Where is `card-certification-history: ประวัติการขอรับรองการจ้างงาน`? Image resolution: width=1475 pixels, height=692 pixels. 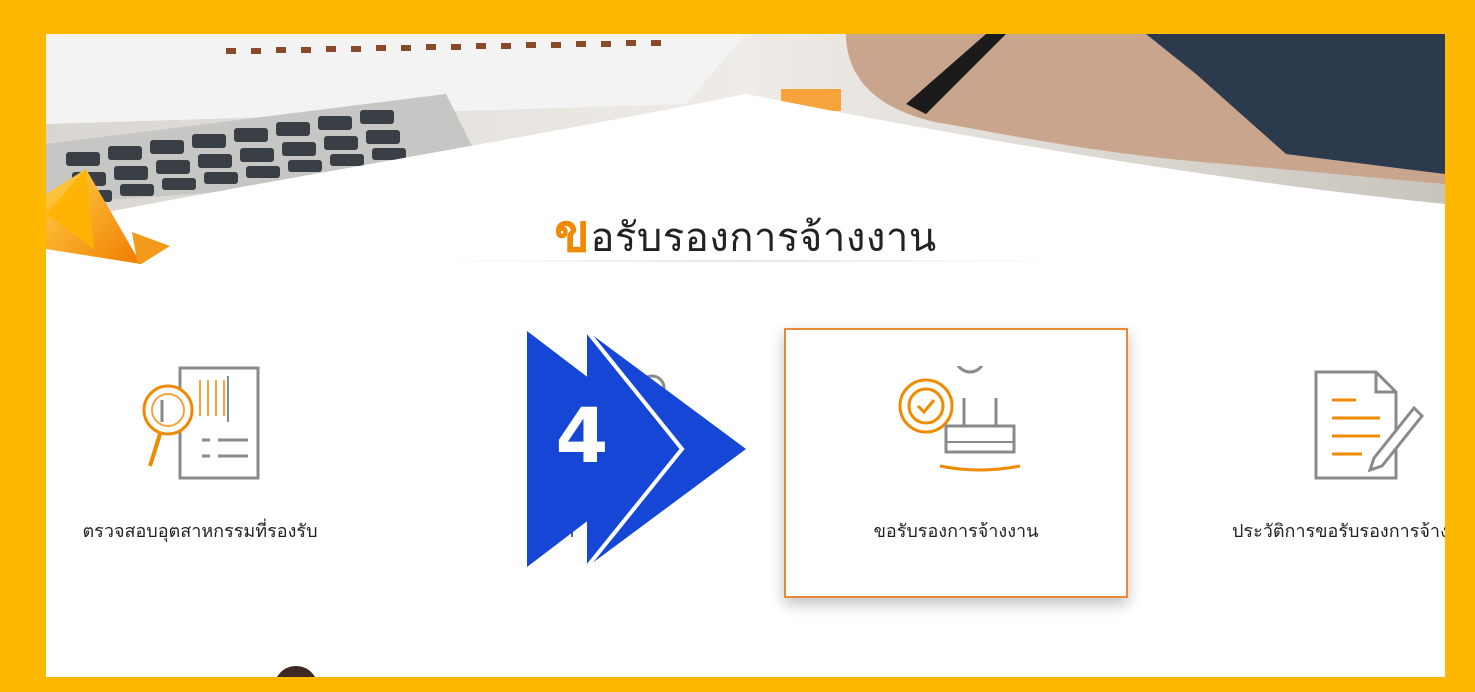 card-certification-history: ประวัติการขอรับรองการจ้างงาน is located at coordinates (1315, 463).